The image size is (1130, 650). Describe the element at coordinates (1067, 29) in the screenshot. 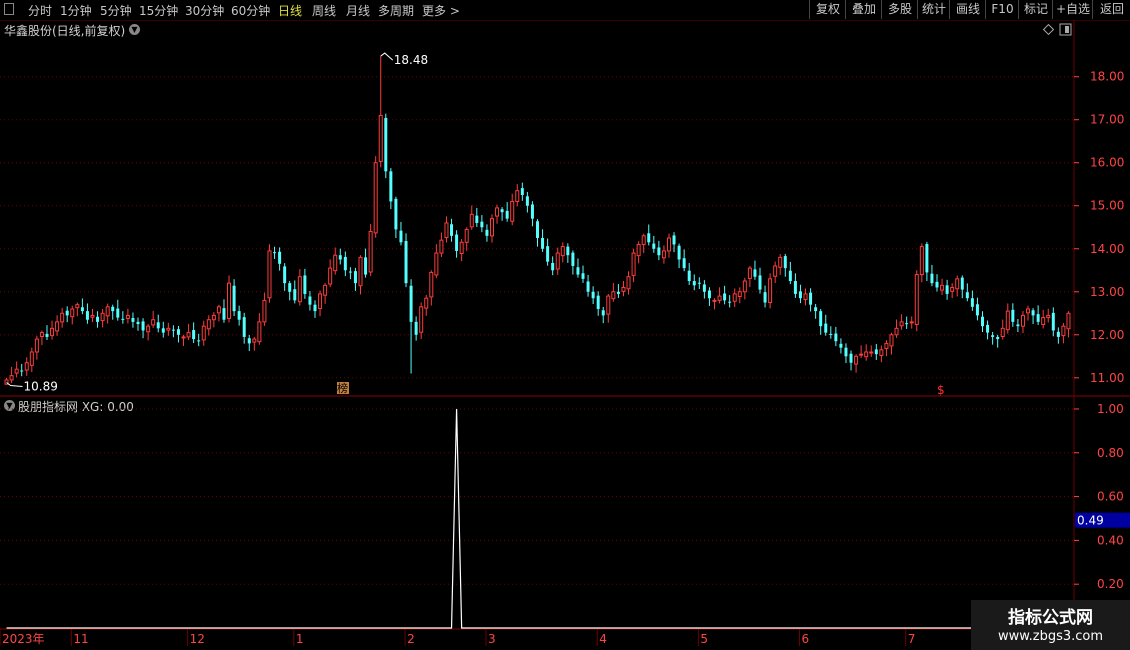

I see `panel-toggle-icon-fill` at that location.